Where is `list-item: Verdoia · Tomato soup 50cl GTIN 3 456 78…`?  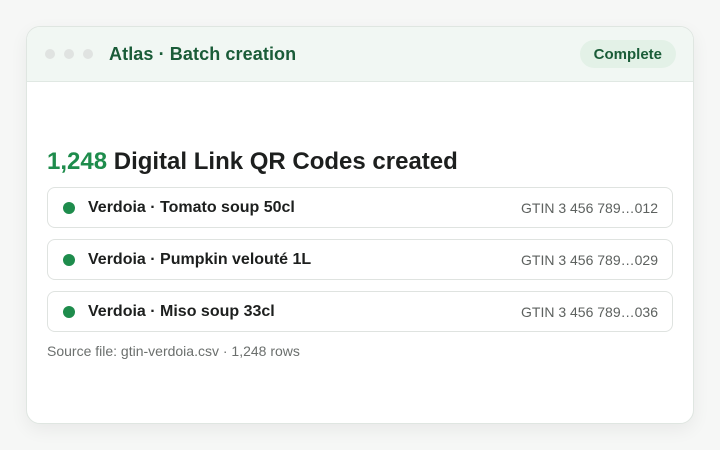
list-item: Verdoia · Tomato soup 50cl GTIN 3 456 78… is located at coordinates (360, 207).